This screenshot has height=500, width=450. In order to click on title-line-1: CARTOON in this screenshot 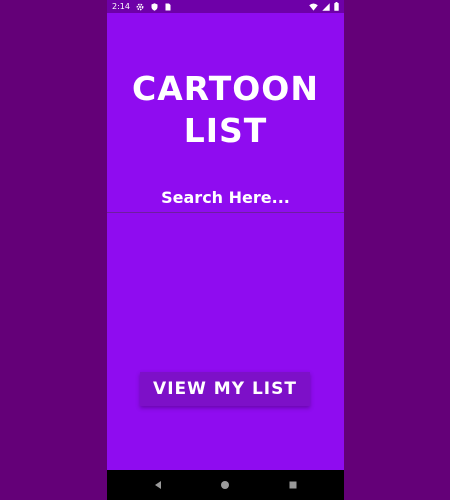, I will do `click(225, 88)`.